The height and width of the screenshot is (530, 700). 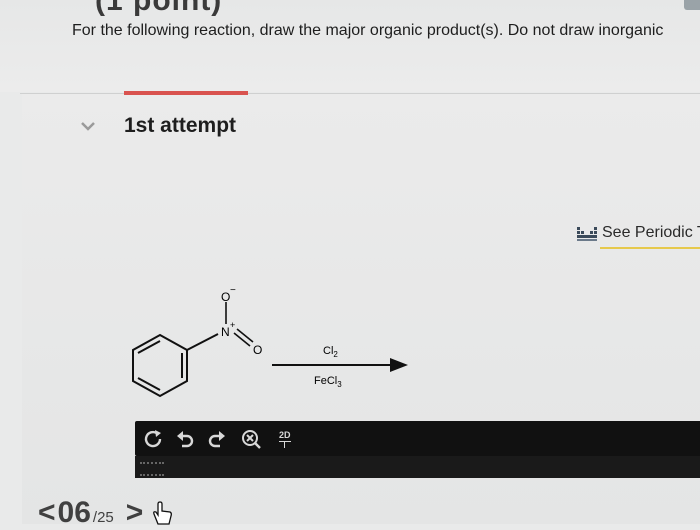 I want to click on grip-handle, so click(x=152, y=469).